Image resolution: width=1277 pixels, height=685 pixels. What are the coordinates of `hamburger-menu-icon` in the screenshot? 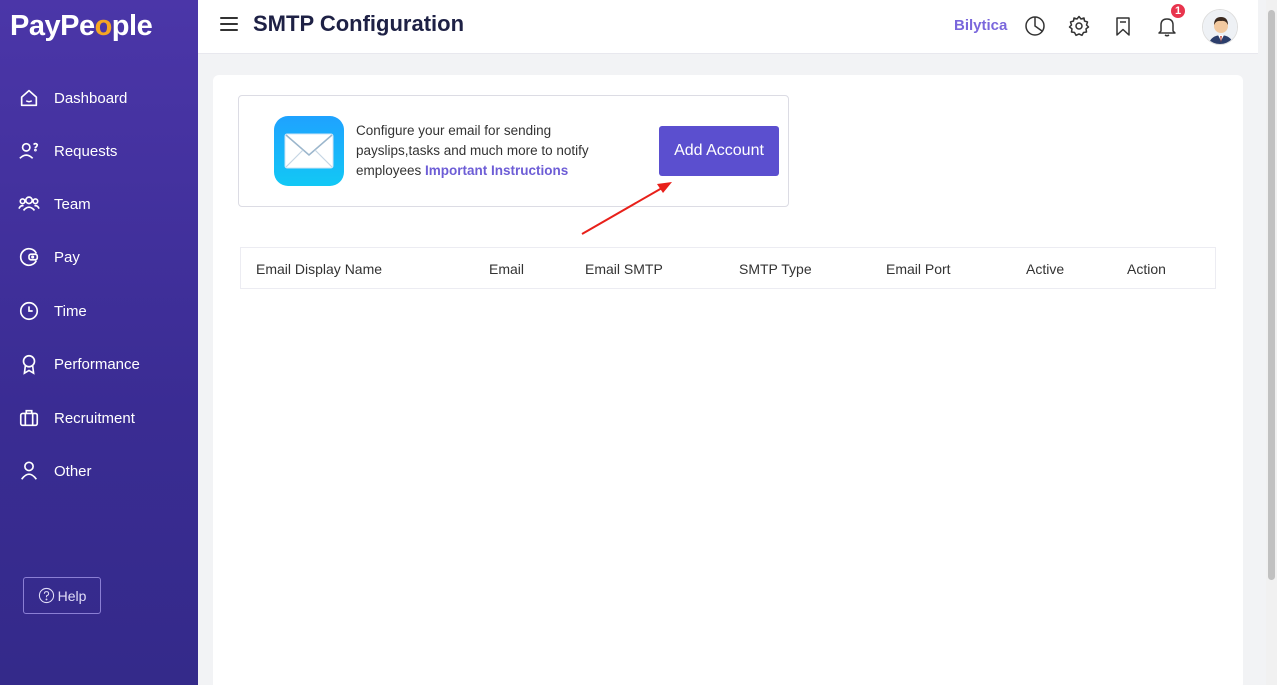 It's located at (229, 26).